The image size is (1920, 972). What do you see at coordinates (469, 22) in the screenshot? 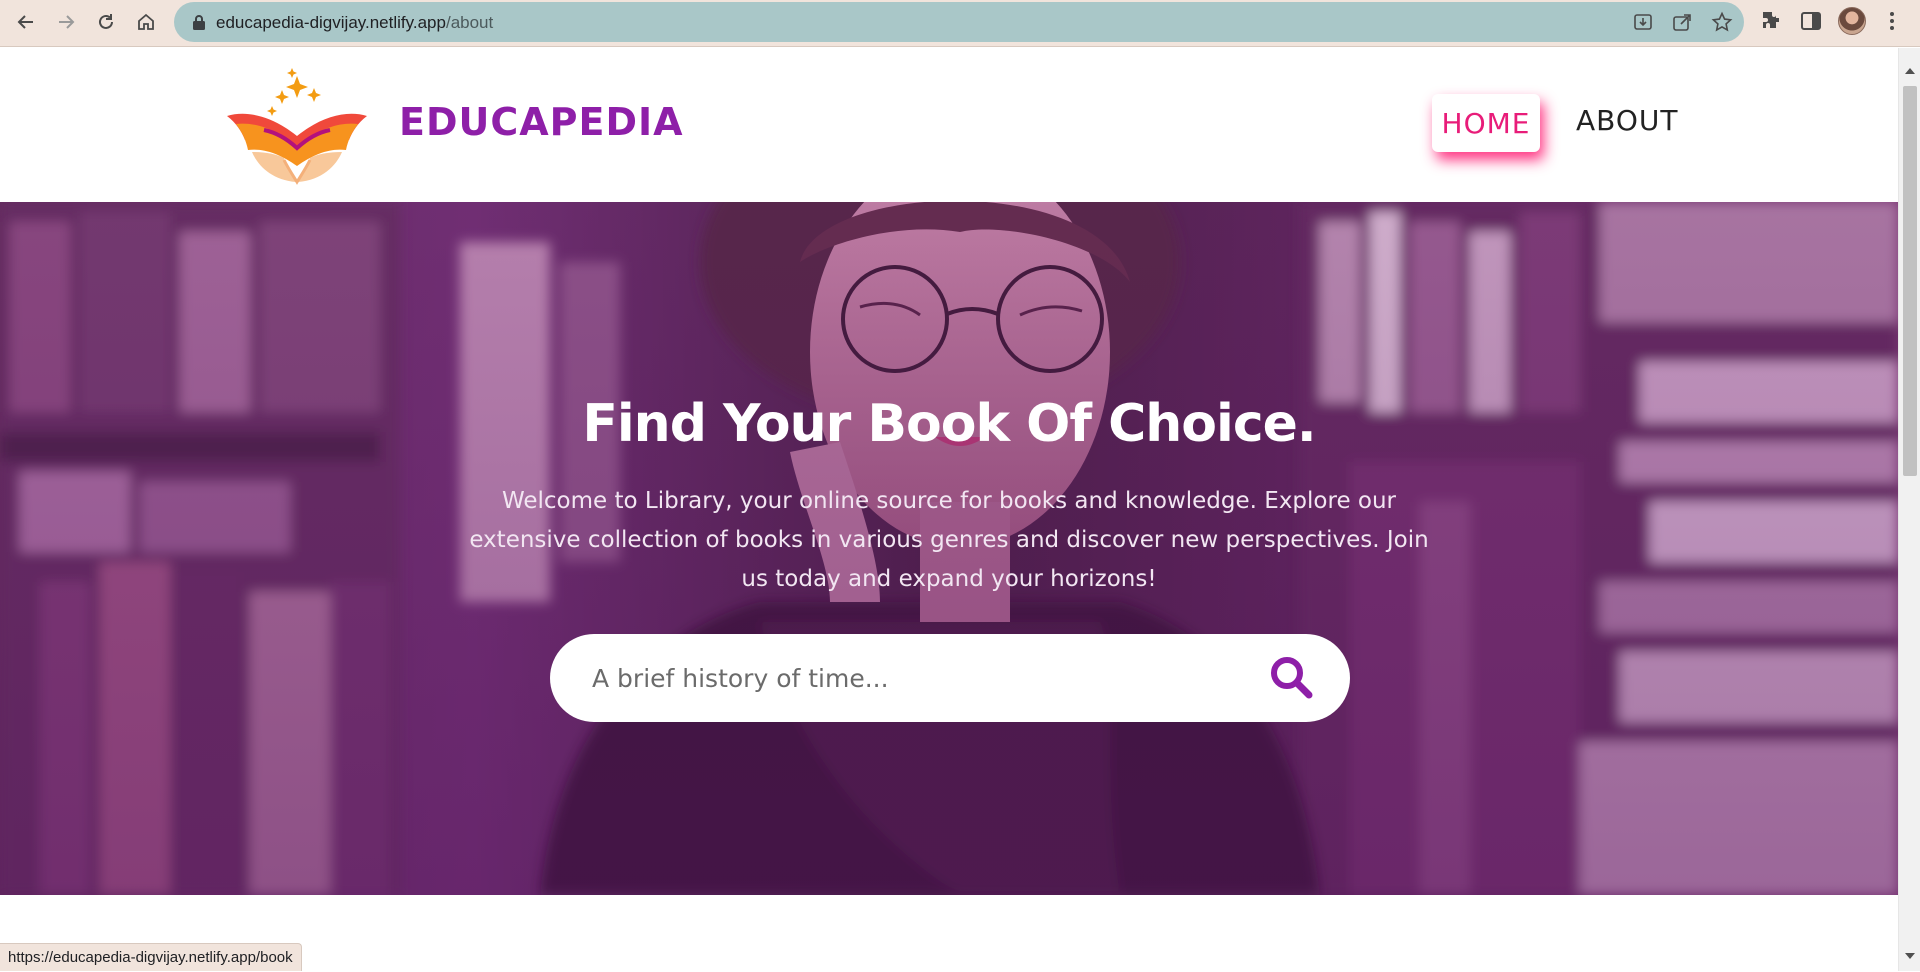
I see `url-path: /about` at bounding box center [469, 22].